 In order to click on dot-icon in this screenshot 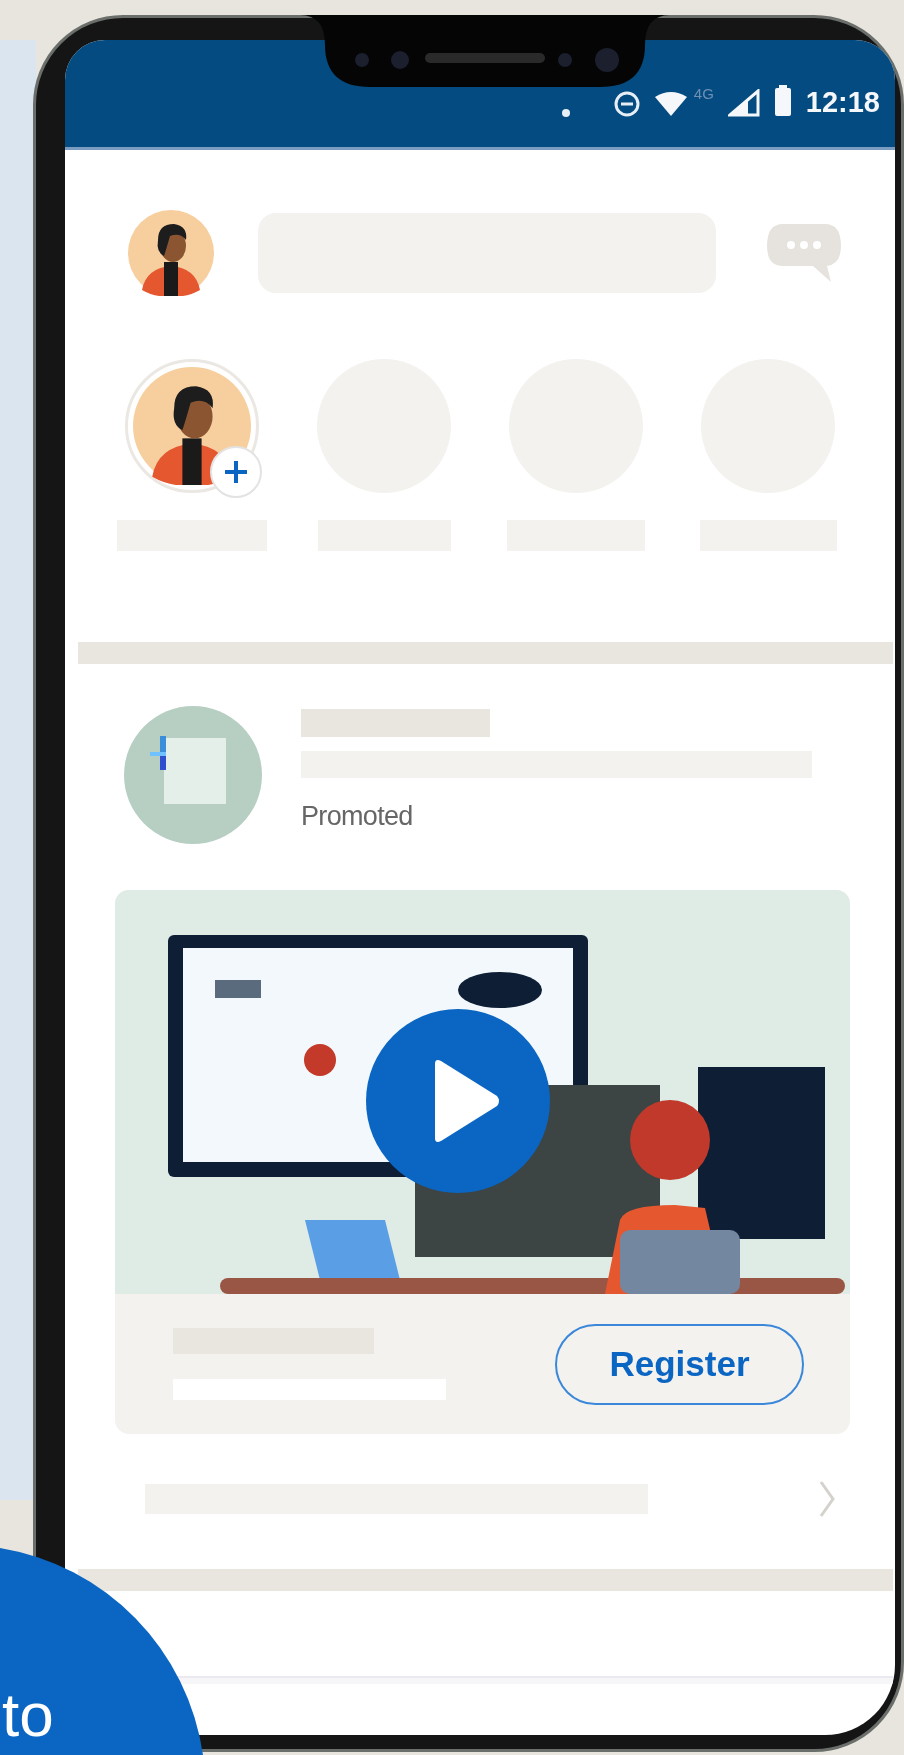, I will do `click(565, 113)`.